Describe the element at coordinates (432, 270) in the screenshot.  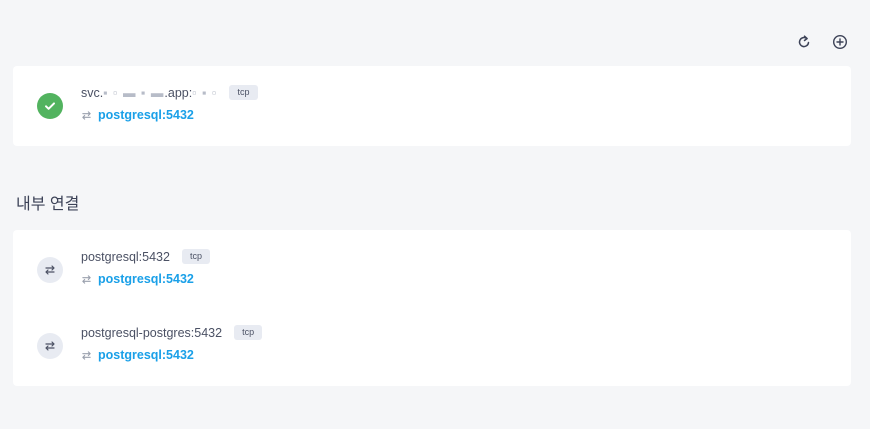
I see `connection-row: postgresql:5432 tcp postgresql:5432` at that location.